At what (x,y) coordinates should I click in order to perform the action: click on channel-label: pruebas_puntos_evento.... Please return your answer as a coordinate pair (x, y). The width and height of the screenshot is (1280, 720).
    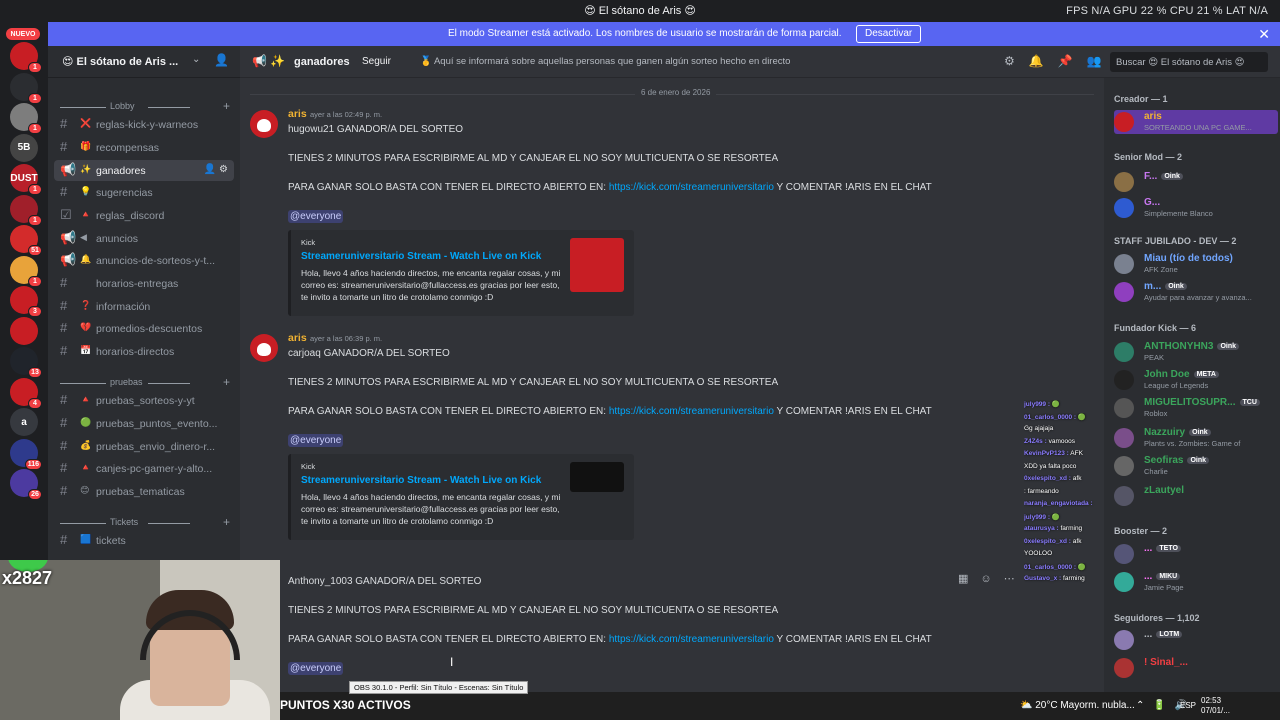
    Looking at the image, I should click on (157, 424).